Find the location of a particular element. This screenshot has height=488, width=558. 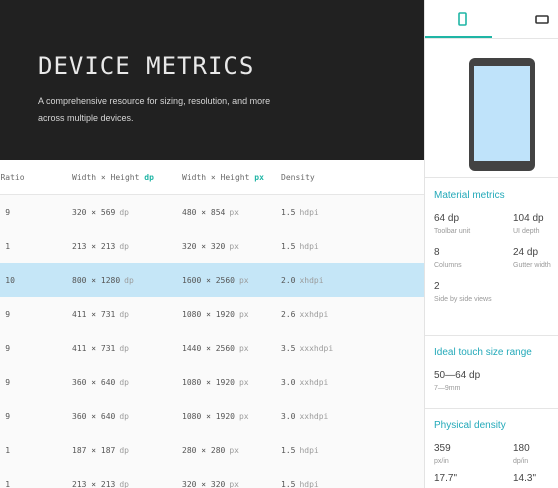

density-cell: 3.0 xxhdpi is located at coordinates (304, 382).